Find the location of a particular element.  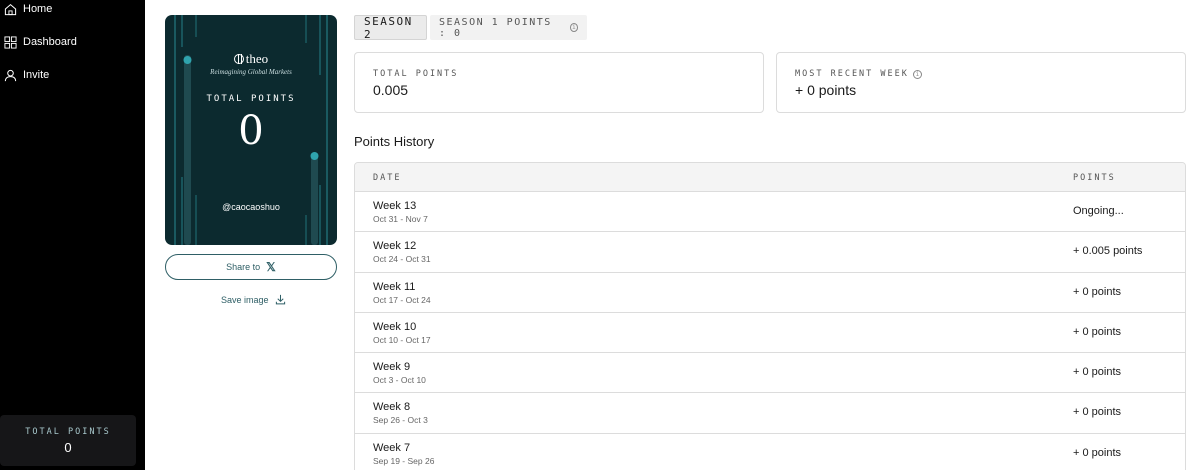

total-points-label: TOTAL POINTS is located at coordinates (416, 74).